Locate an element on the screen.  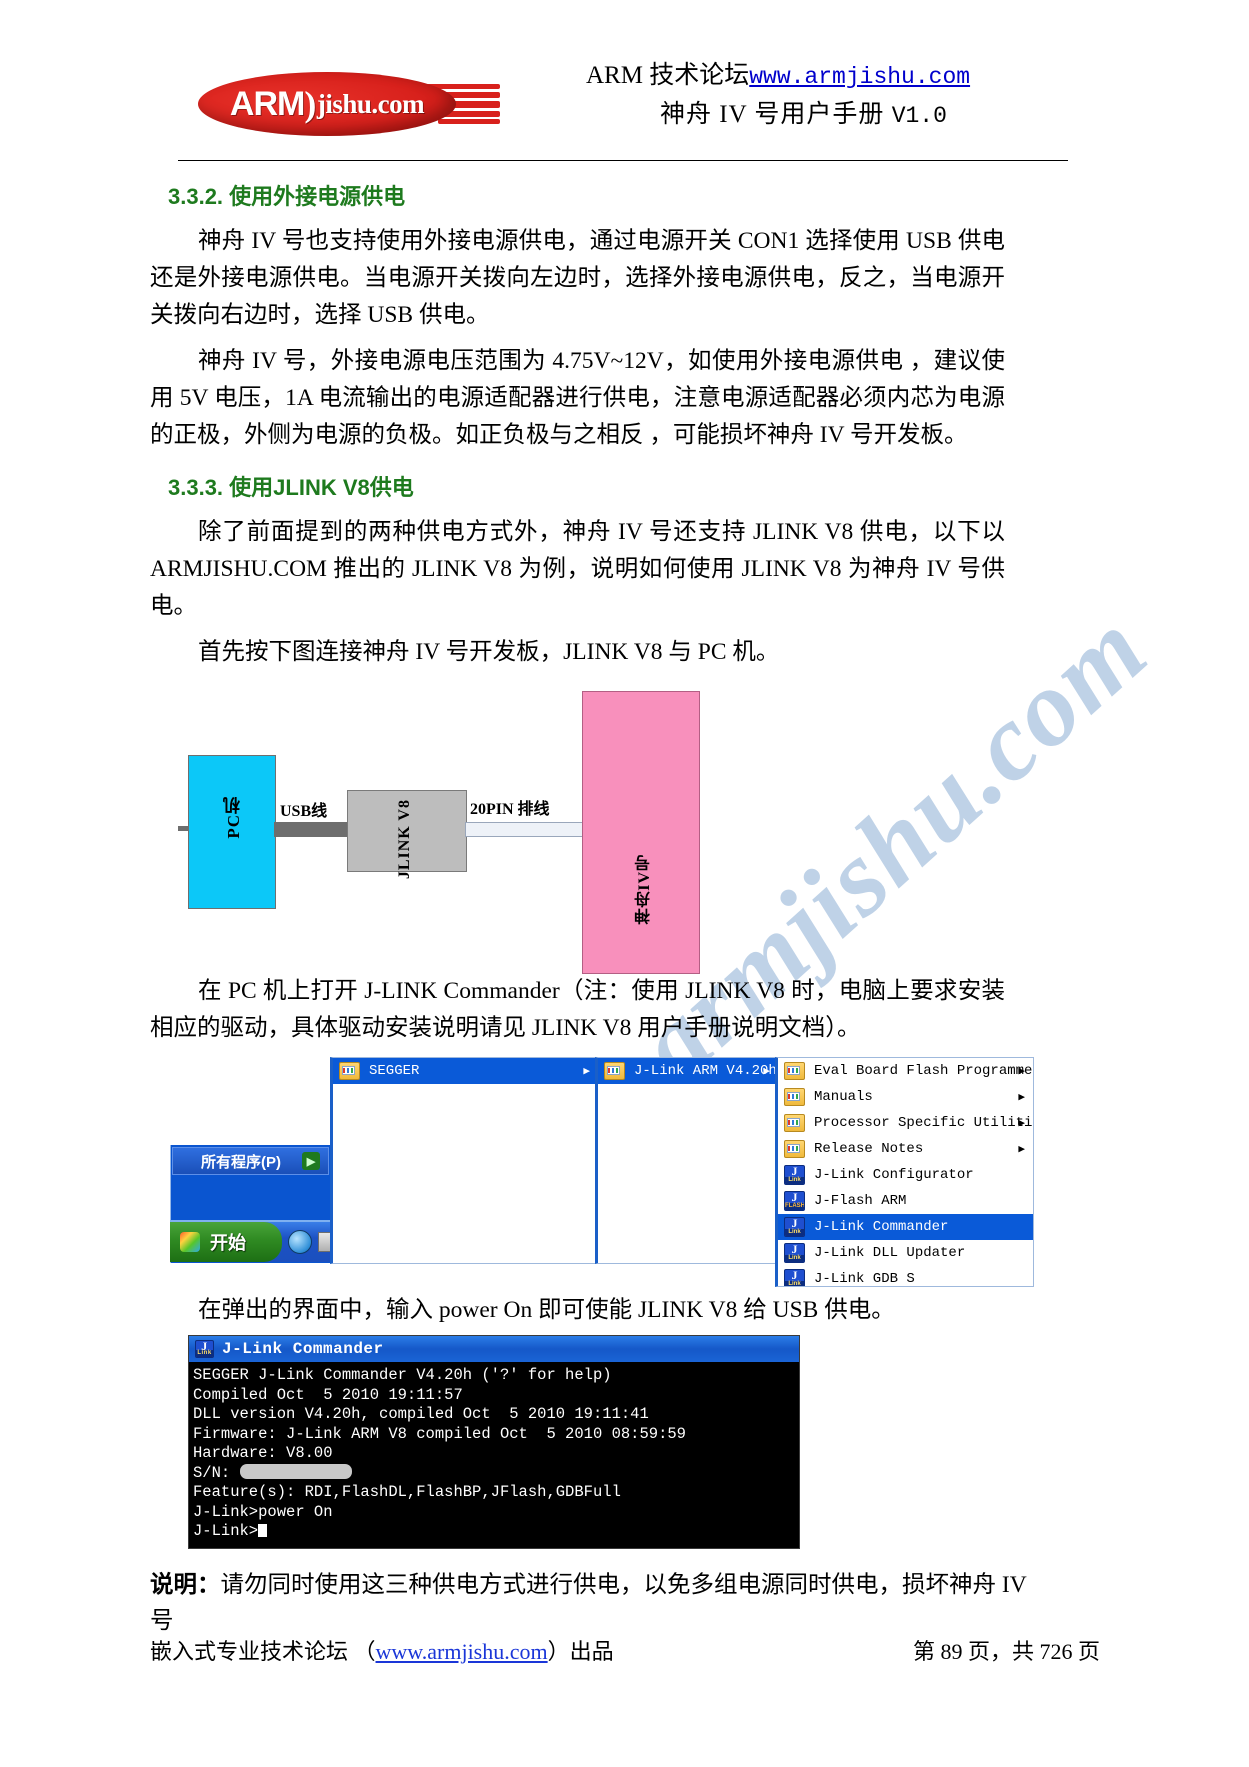
menu-item: Release Notes ▶ is located at coordinates (905, 1149).